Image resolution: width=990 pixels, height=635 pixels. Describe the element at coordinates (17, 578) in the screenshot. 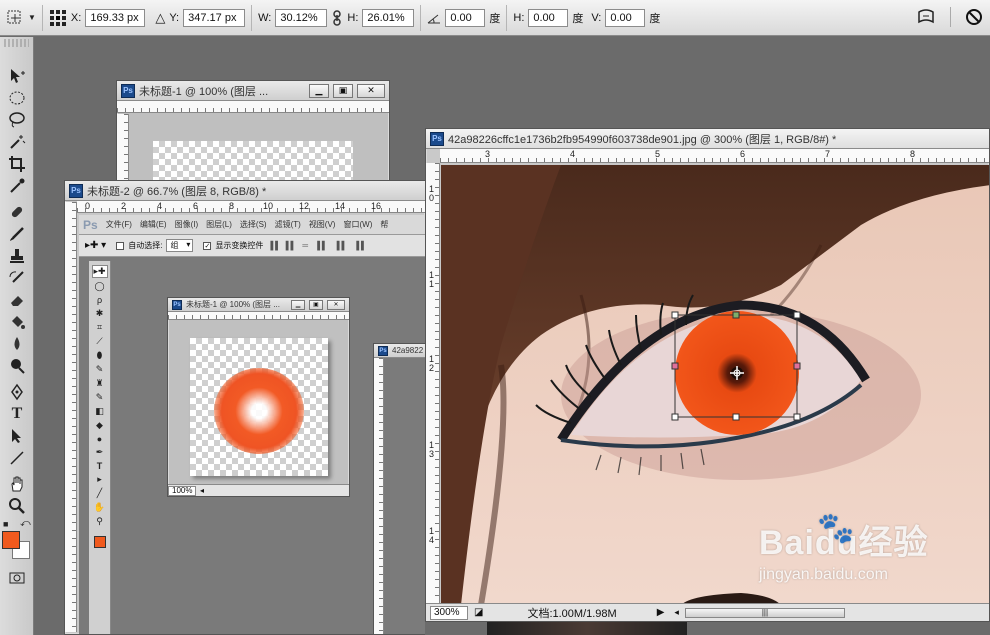

I see `quick-mask-icon` at that location.